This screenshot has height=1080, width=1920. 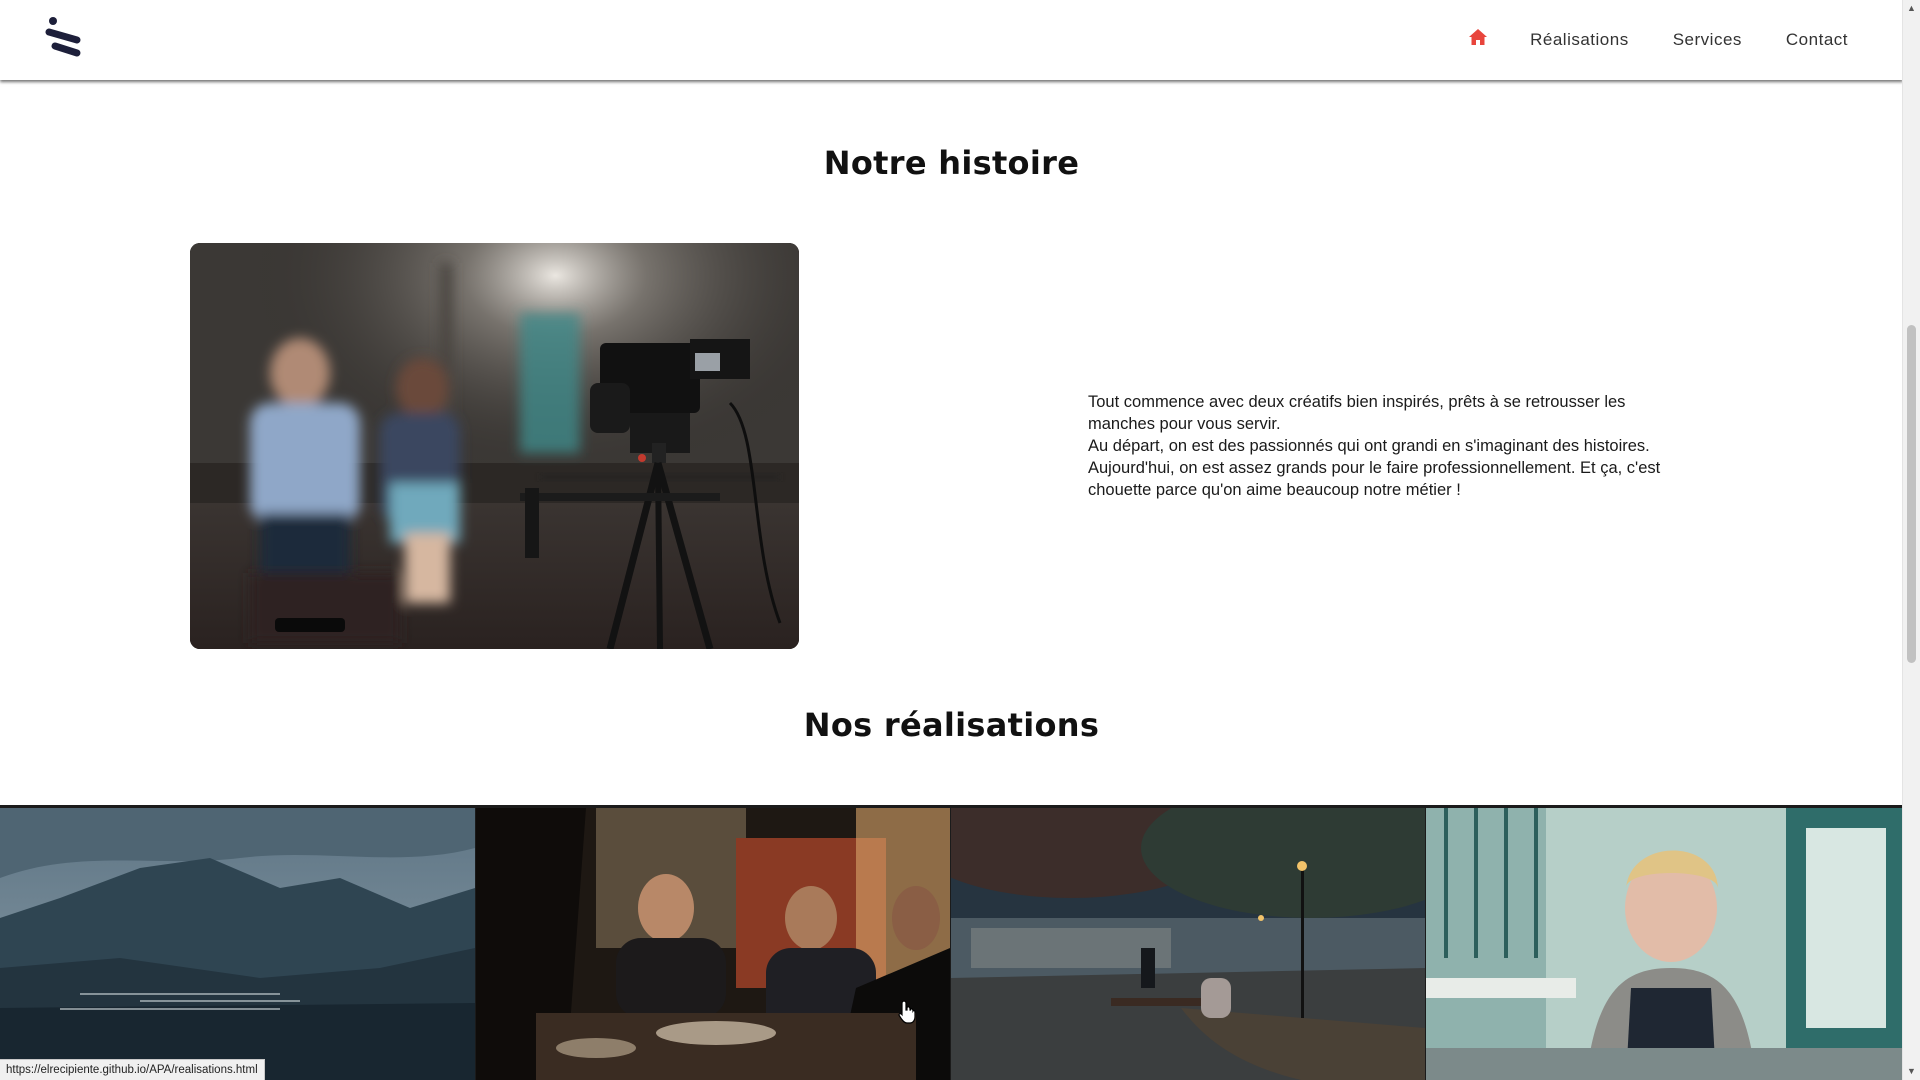 I want to click on nav-link-contact: Contact, so click(x=1817, y=40).